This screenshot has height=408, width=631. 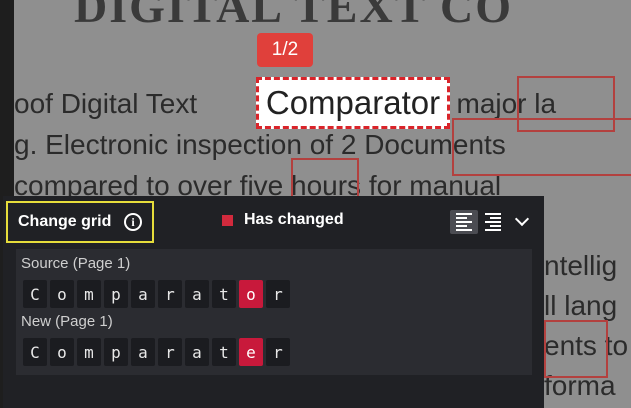 What do you see at coordinates (65, 221) in the screenshot?
I see `change-grid-label: Change grid` at bounding box center [65, 221].